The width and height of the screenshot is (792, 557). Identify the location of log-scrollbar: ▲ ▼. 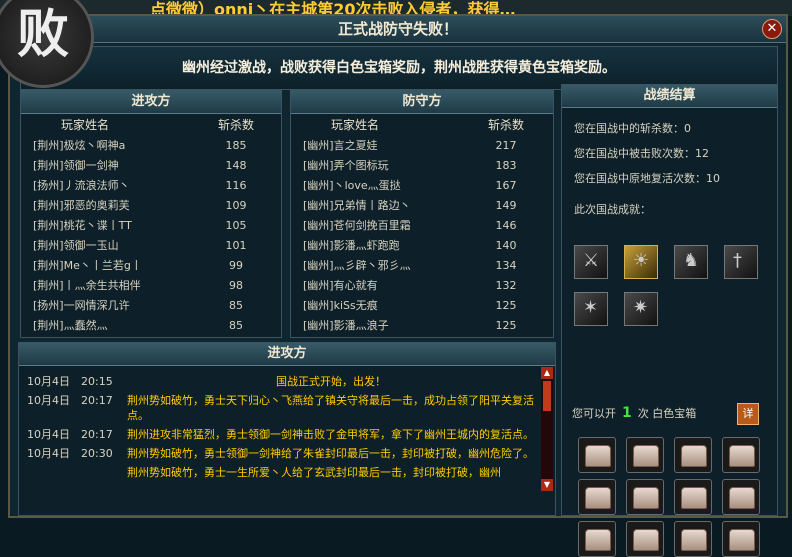
(547, 429).